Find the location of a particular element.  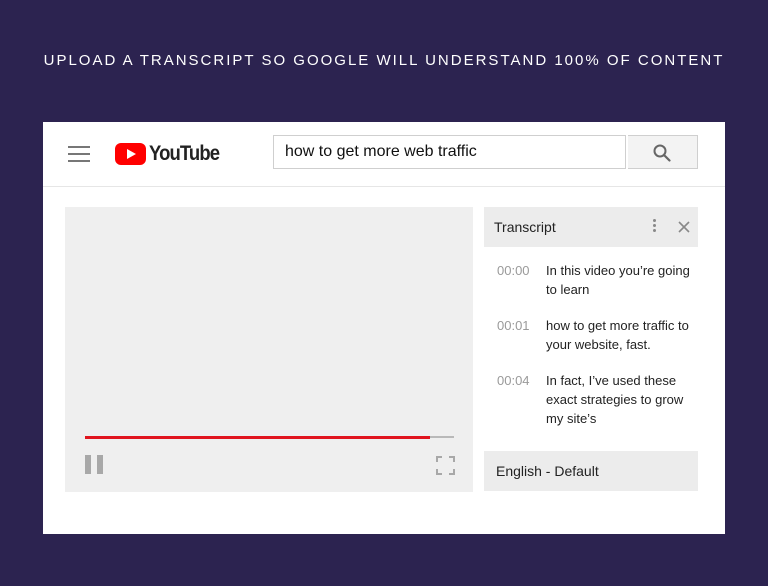

play-logo-icon is located at coordinates (130, 154).